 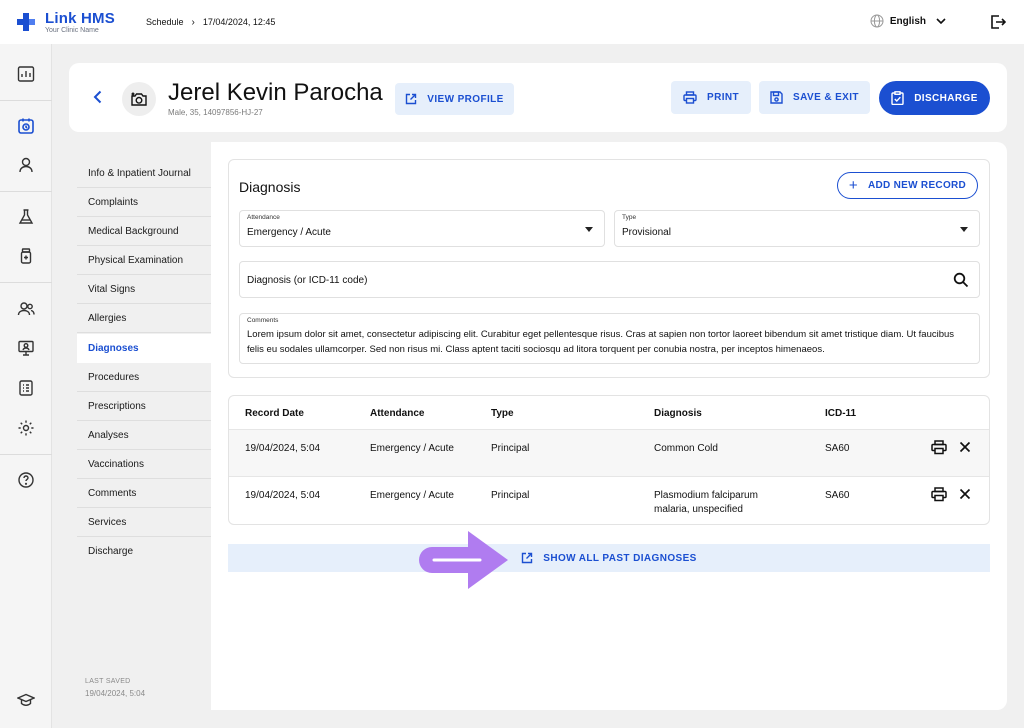 I want to click on rail-patients, so click(x=26, y=165).